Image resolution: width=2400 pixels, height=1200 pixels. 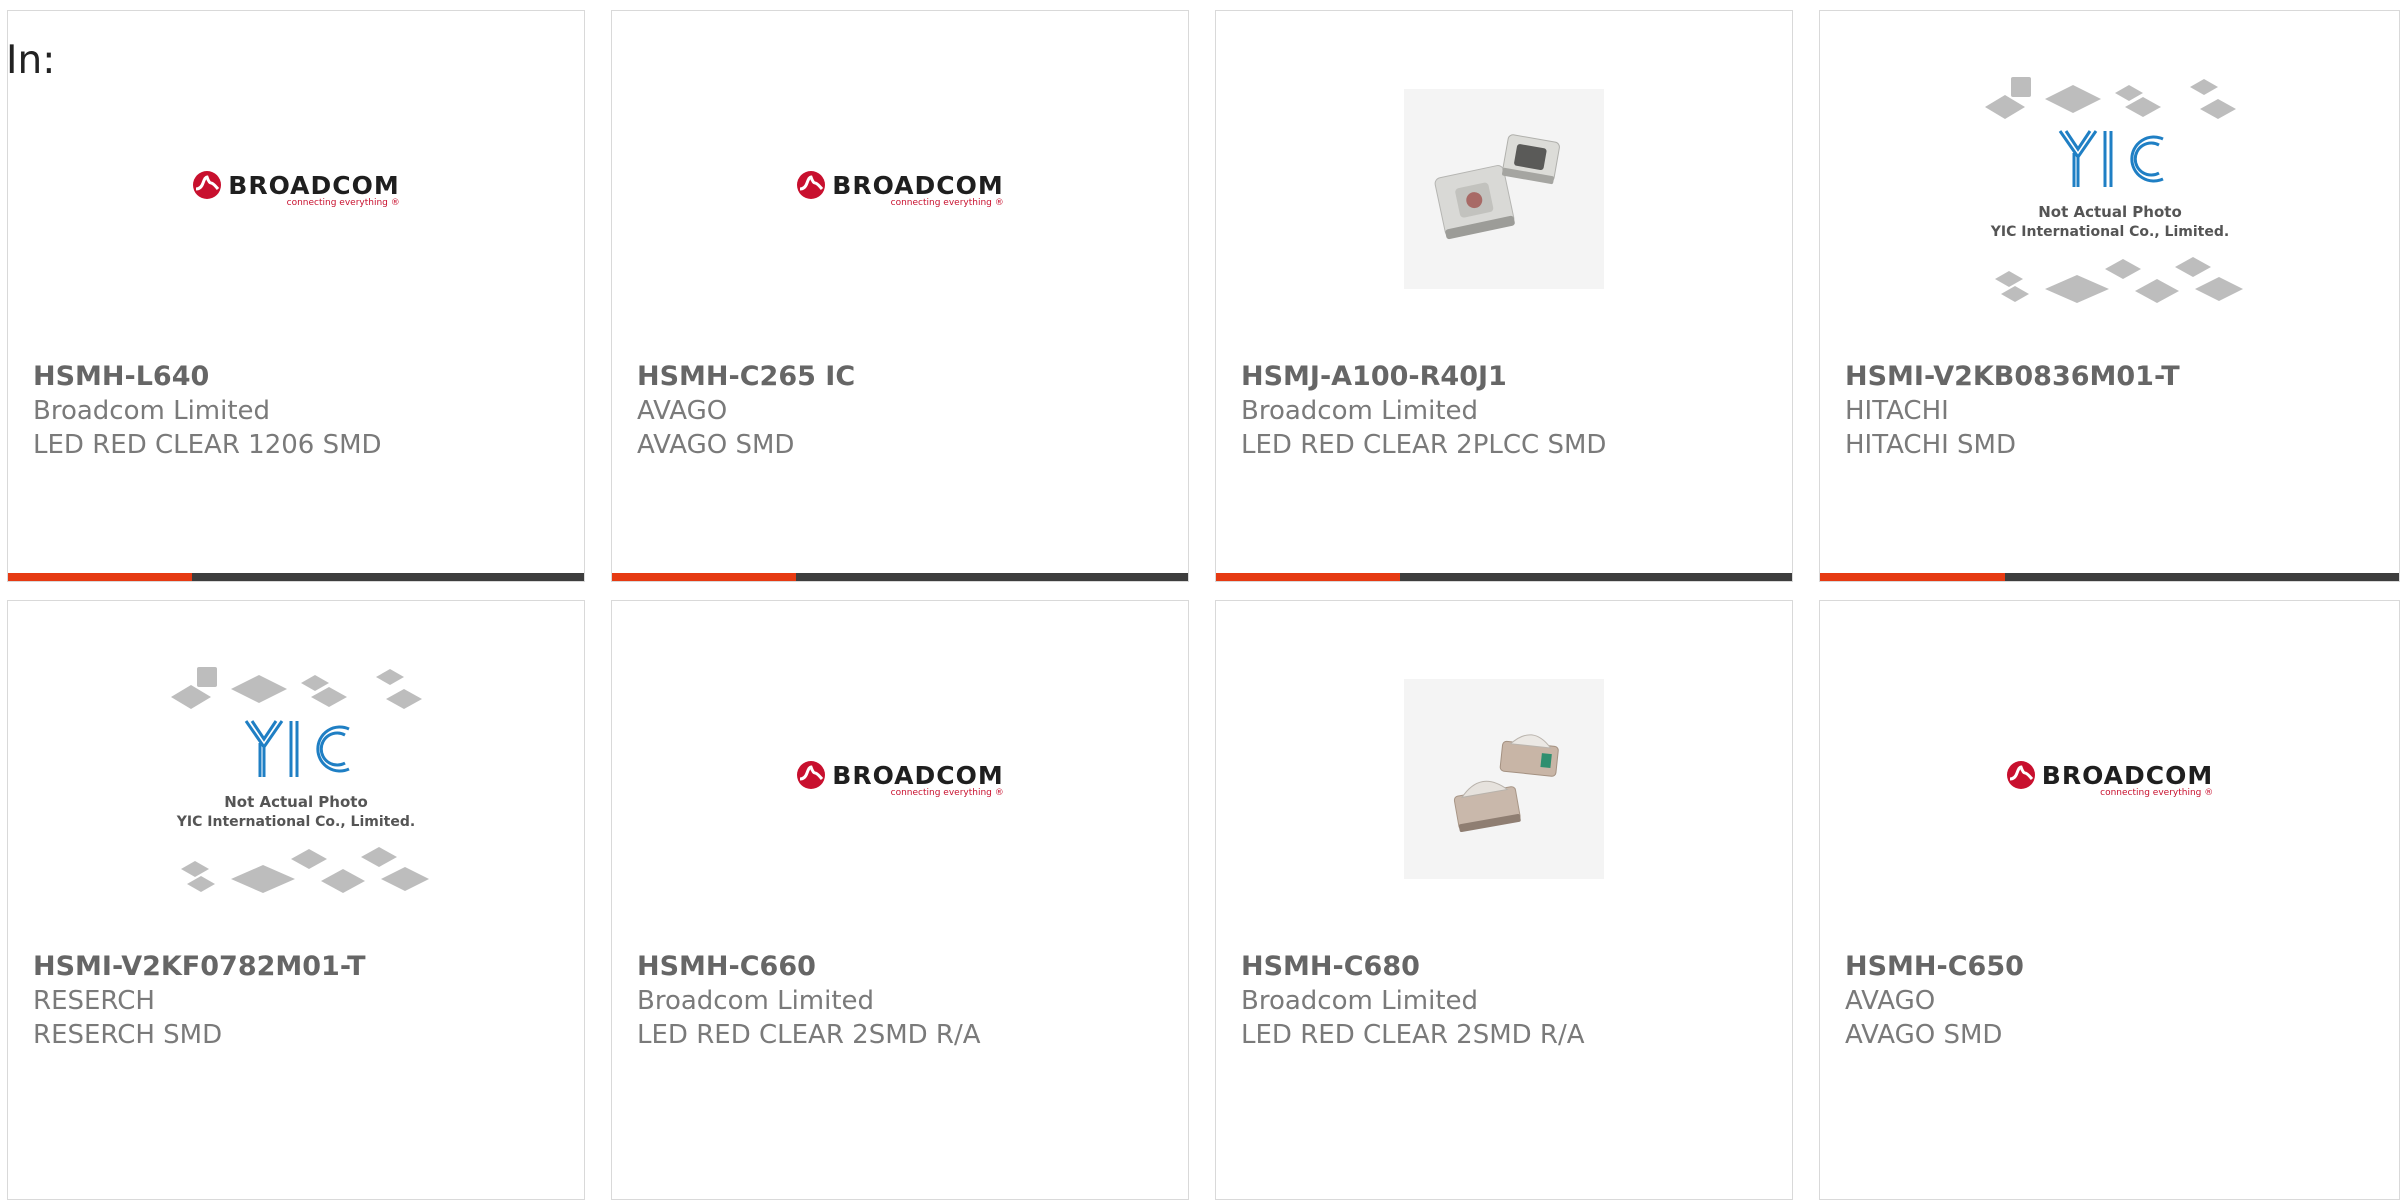 I want to click on manufacturer: HITACHI, so click(x=1897, y=411).